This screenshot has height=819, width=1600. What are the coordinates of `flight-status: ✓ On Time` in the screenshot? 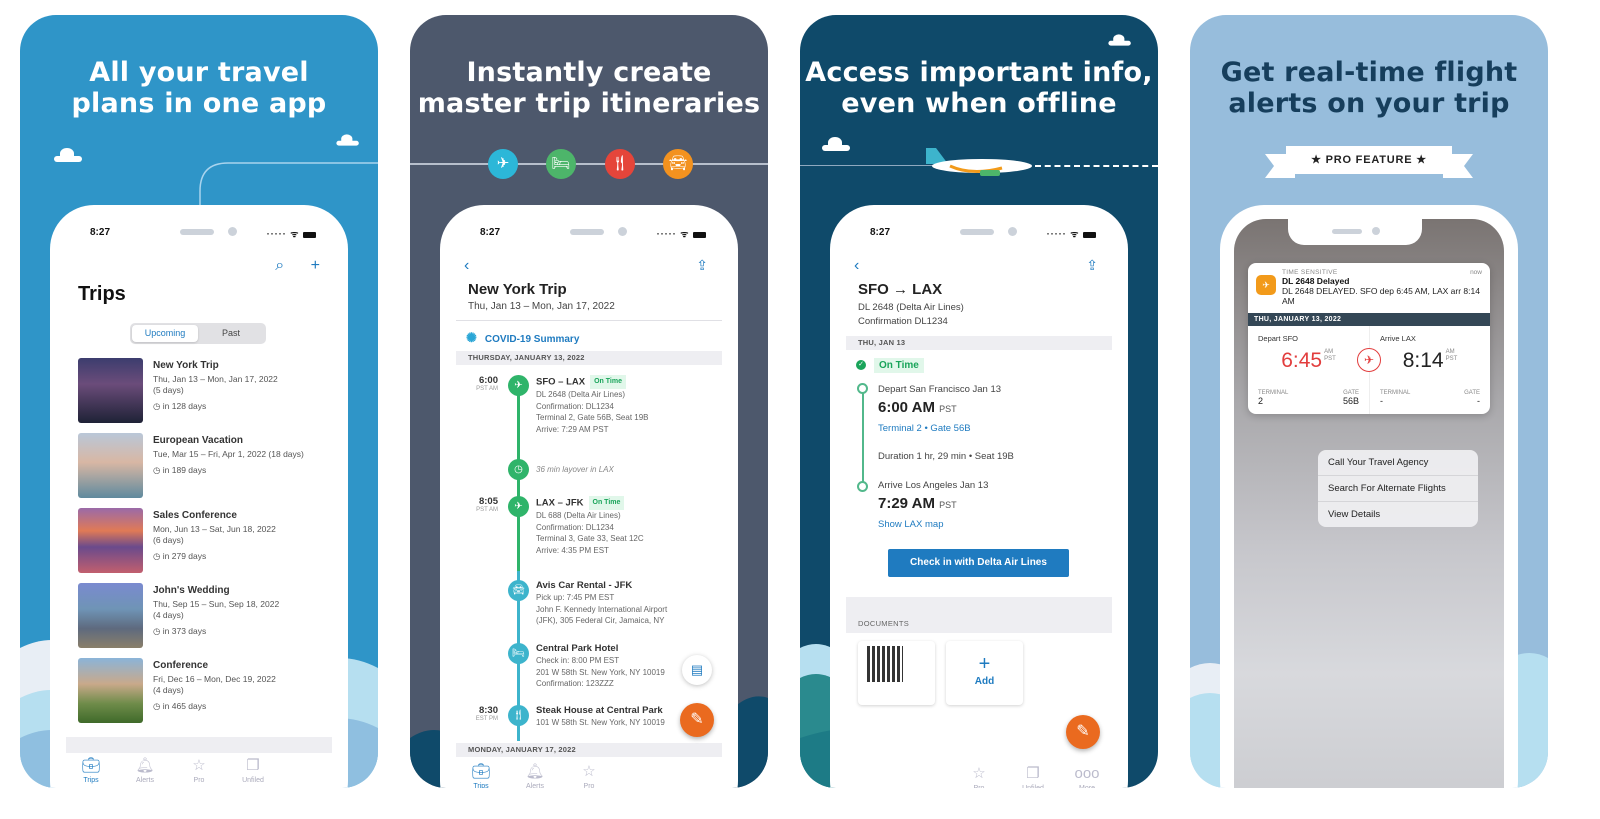 It's located at (890, 365).